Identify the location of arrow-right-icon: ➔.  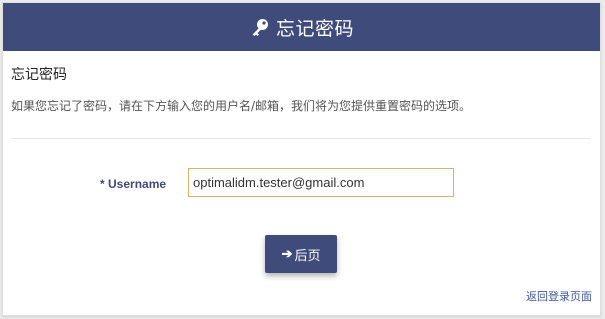
(287, 253).